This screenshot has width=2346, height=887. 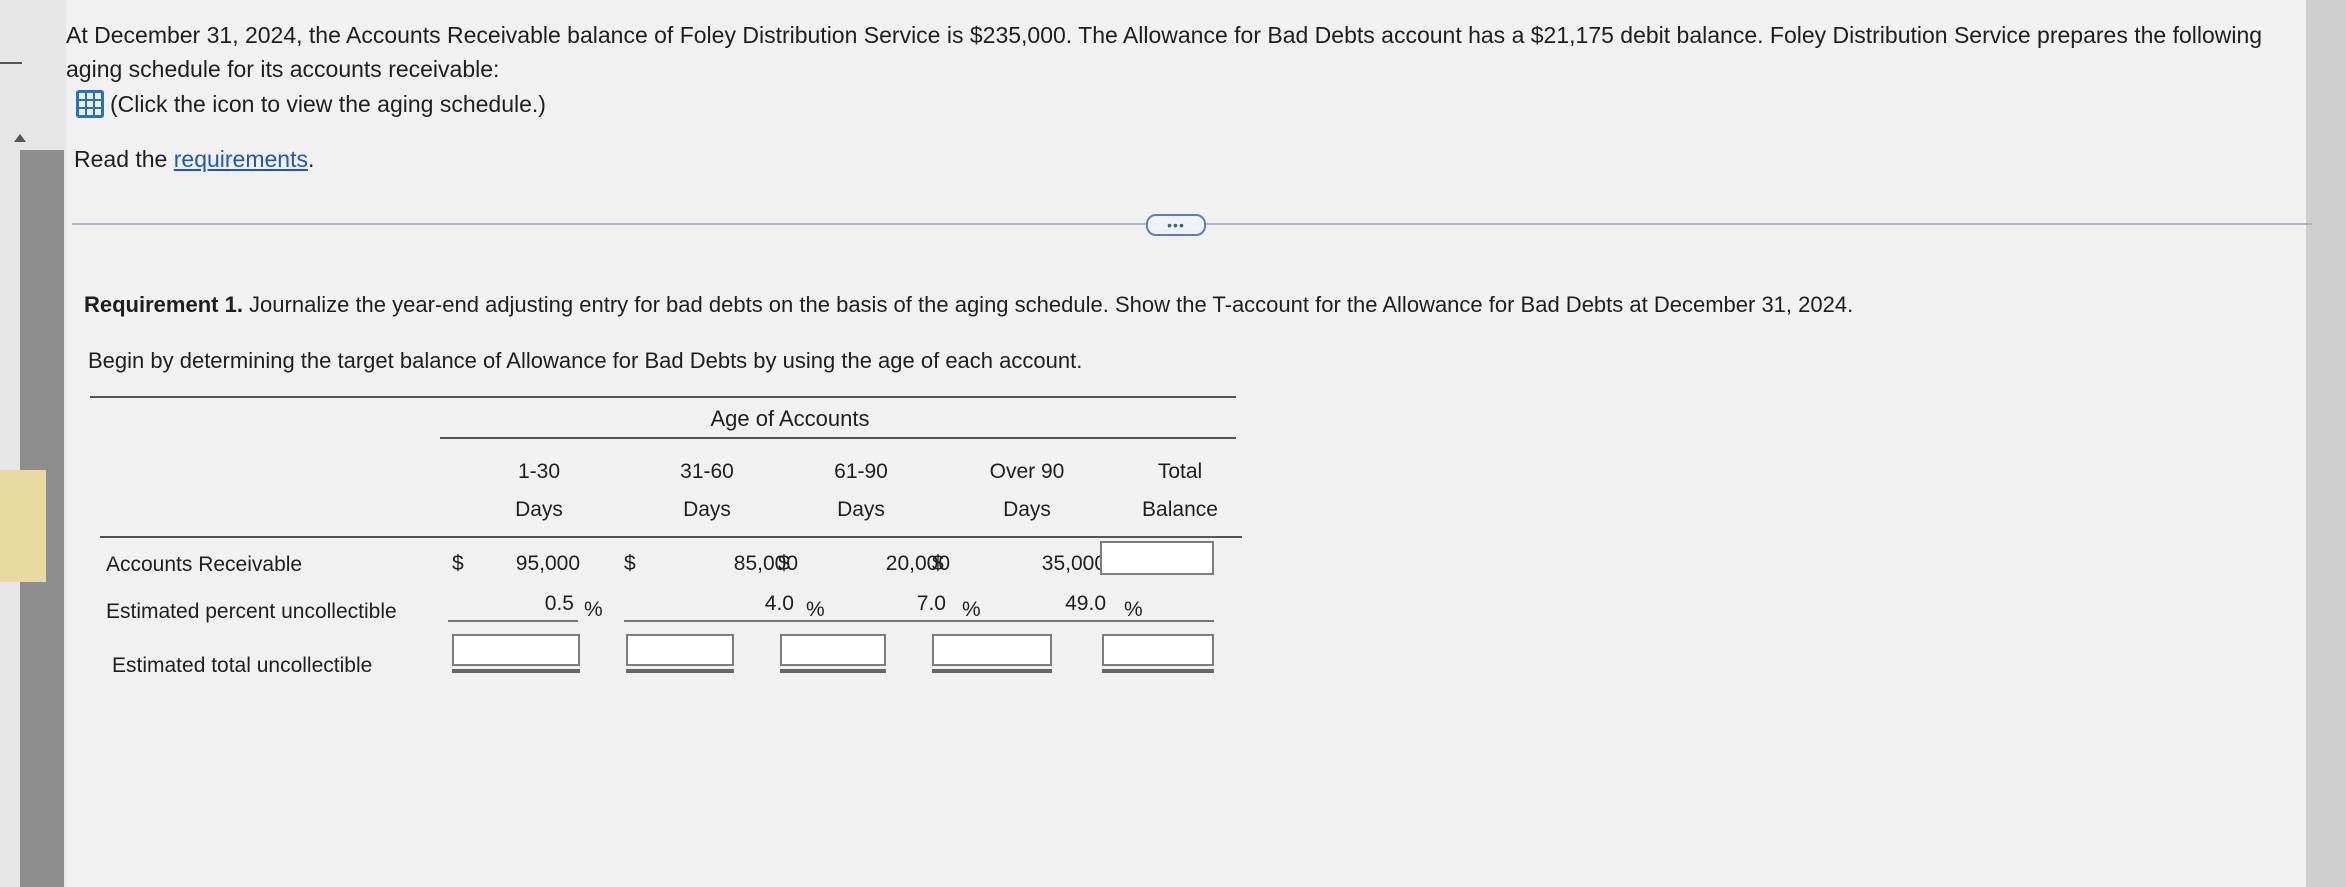 I want to click on ar-sign-over-90: $, so click(x=938, y=563).